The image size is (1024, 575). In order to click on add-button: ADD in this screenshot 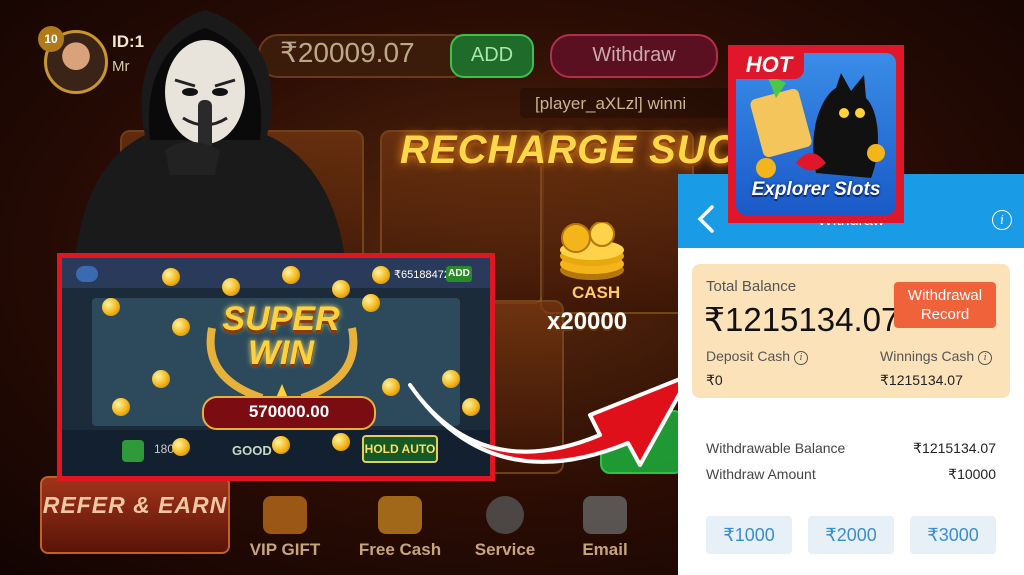, I will do `click(492, 56)`.